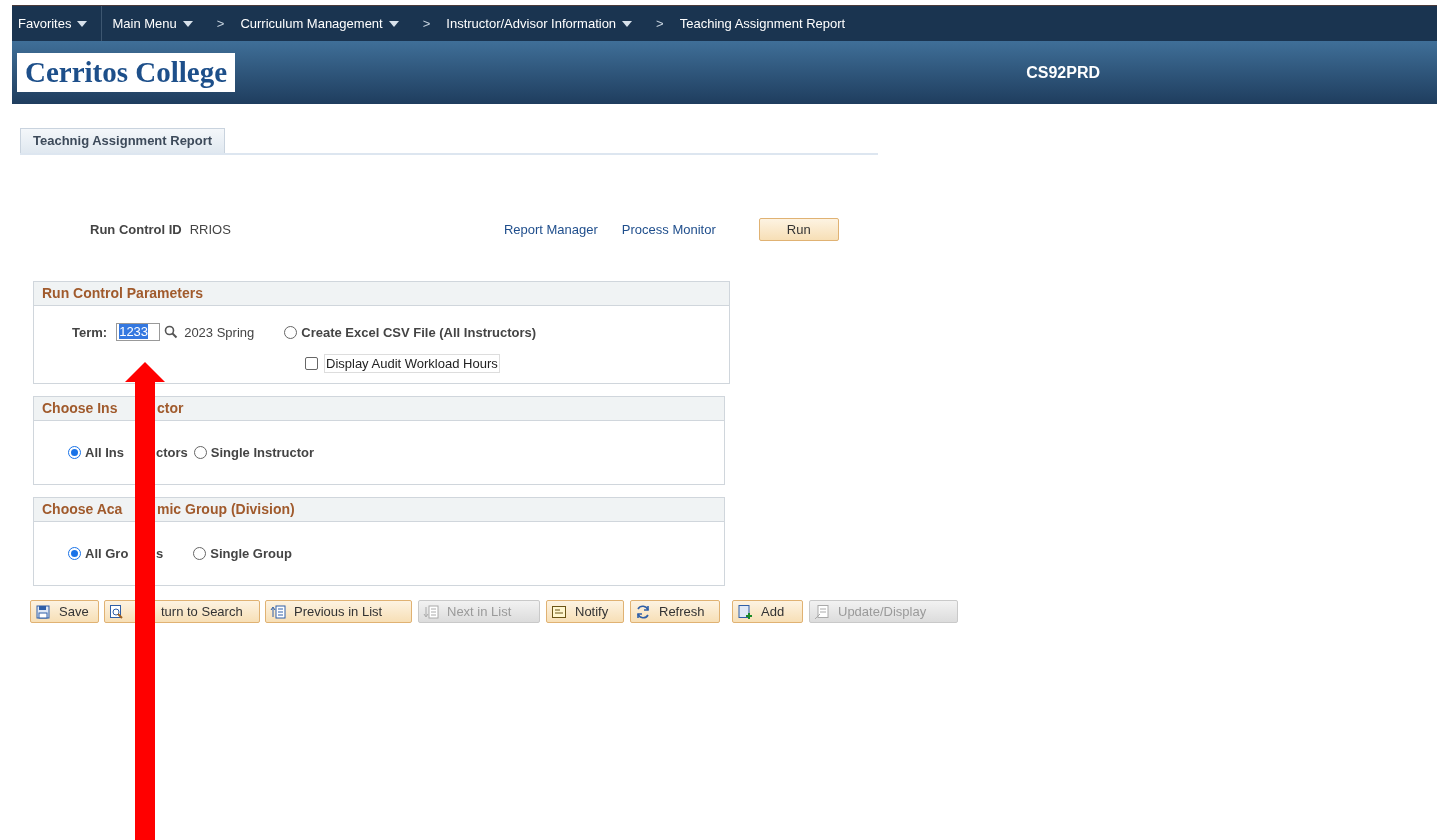 Image resolution: width=1437 pixels, height=840 pixels. Describe the element at coordinates (559, 611) in the screenshot. I see `note-icon` at that location.